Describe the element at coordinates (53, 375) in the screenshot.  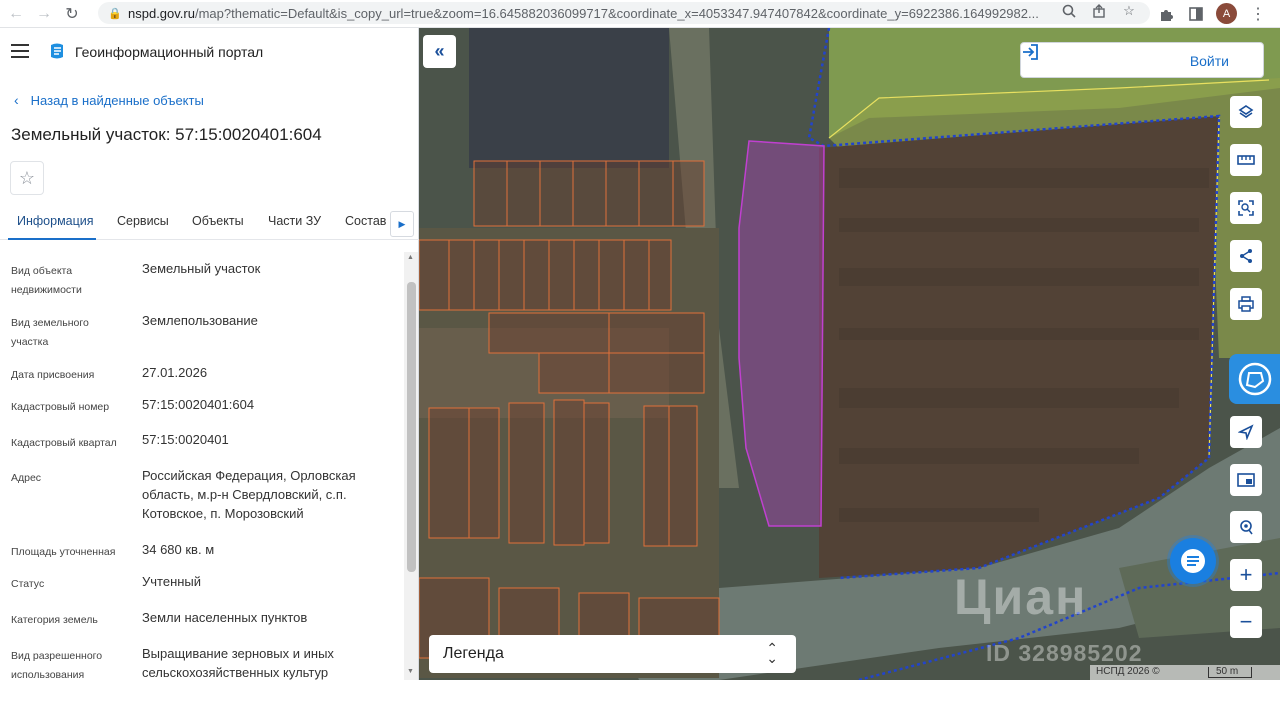
I see `prop-label-assign-date: Дата присвоения` at that location.